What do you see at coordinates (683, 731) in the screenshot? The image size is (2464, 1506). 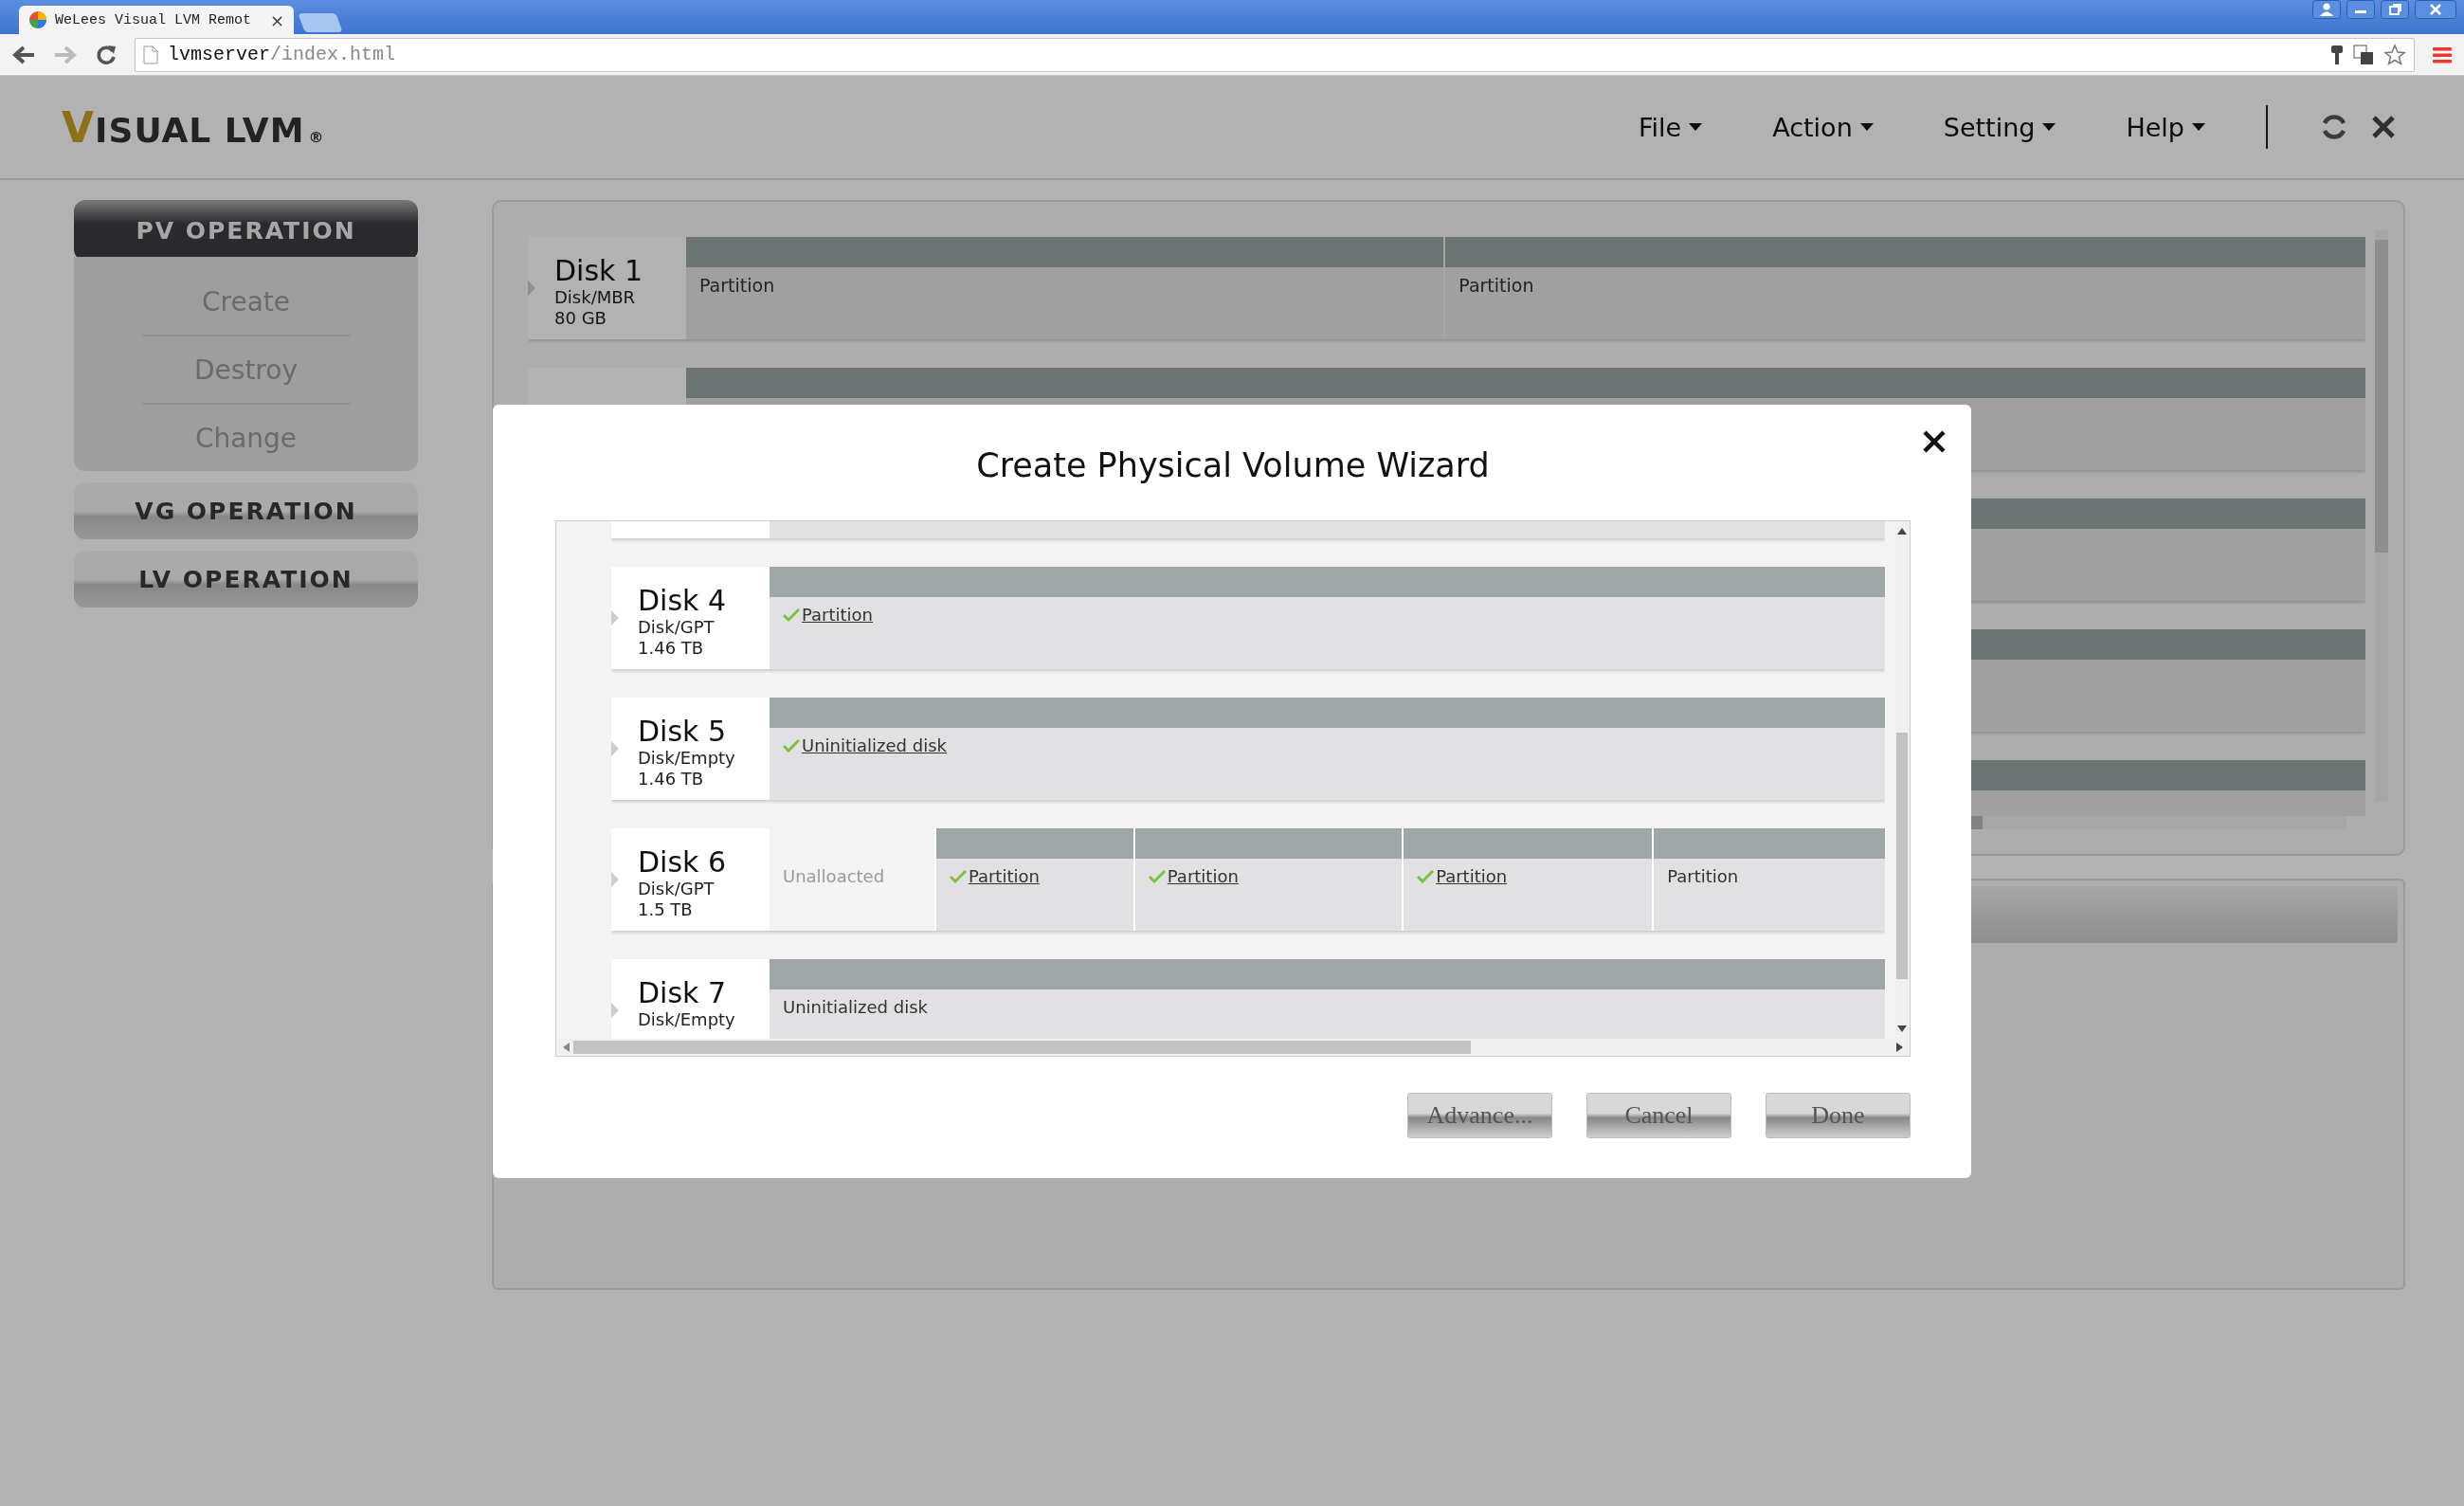 I see `disk-name: Disk 5` at bounding box center [683, 731].